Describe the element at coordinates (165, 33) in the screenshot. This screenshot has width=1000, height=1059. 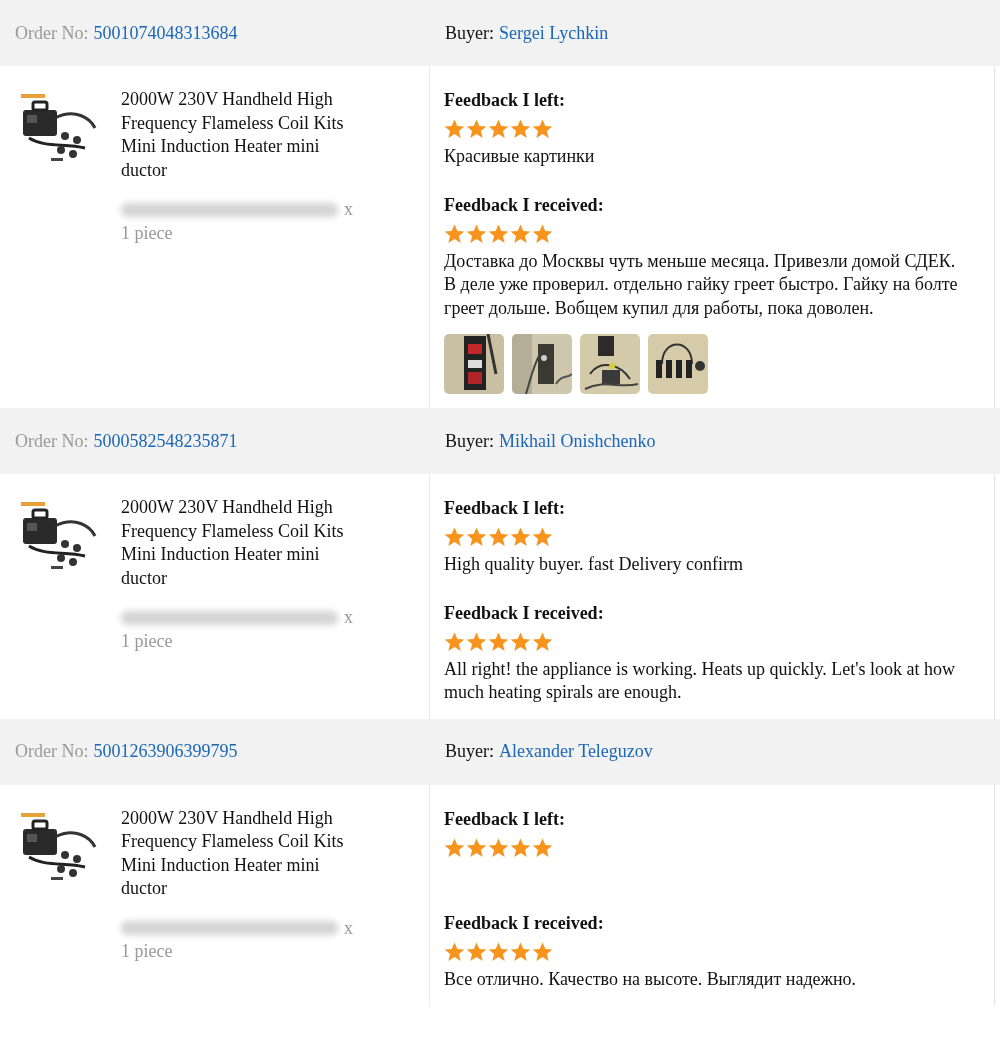
I see `order-number-link: 5001074048313684` at that location.